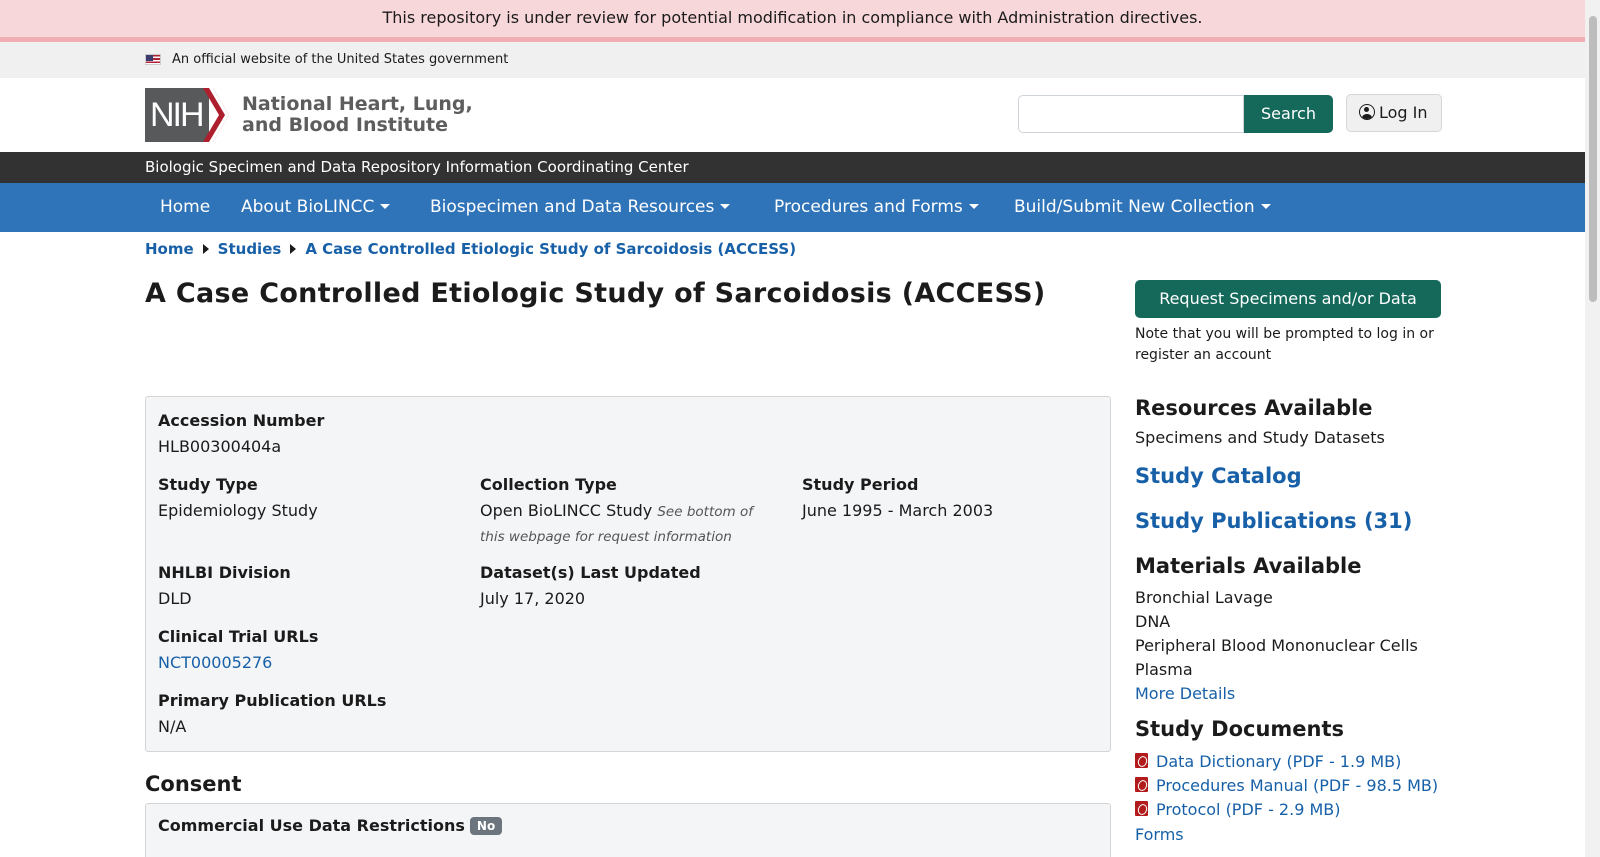 Image resolution: width=1600 pixels, height=857 pixels. What do you see at coordinates (1159, 834) in the screenshot?
I see `forms-link: Forms` at bounding box center [1159, 834].